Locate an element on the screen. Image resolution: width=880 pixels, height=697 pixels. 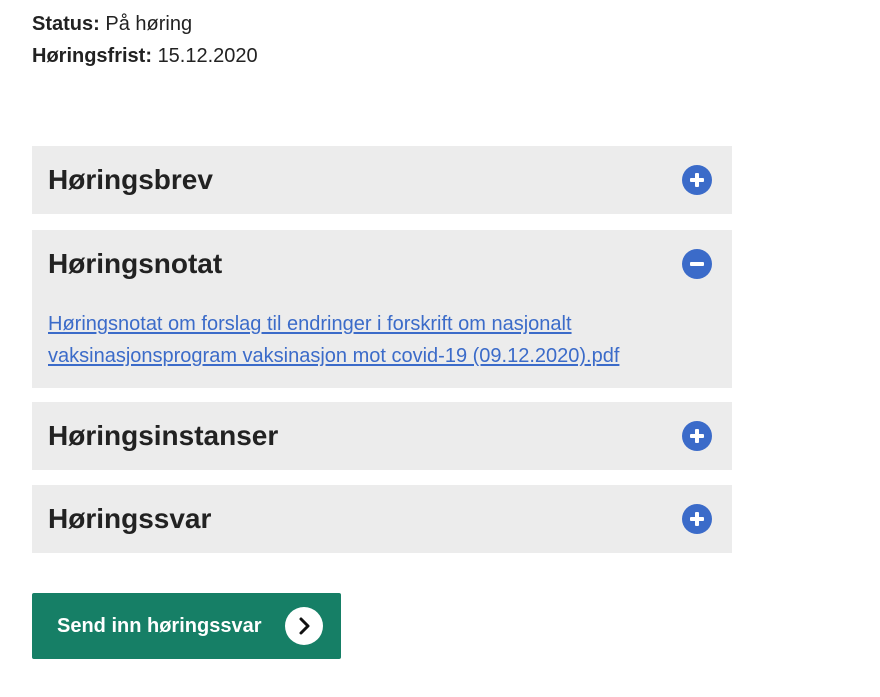
accordion-horingssvar: Høringssvar is located at coordinates (382, 519).